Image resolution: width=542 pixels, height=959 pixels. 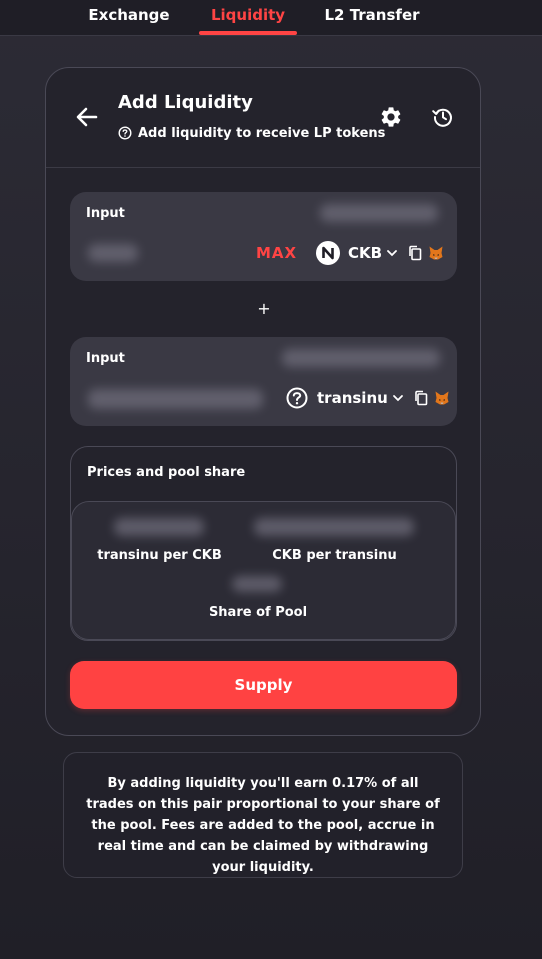 I want to click on gear-icon, so click(x=391, y=117).